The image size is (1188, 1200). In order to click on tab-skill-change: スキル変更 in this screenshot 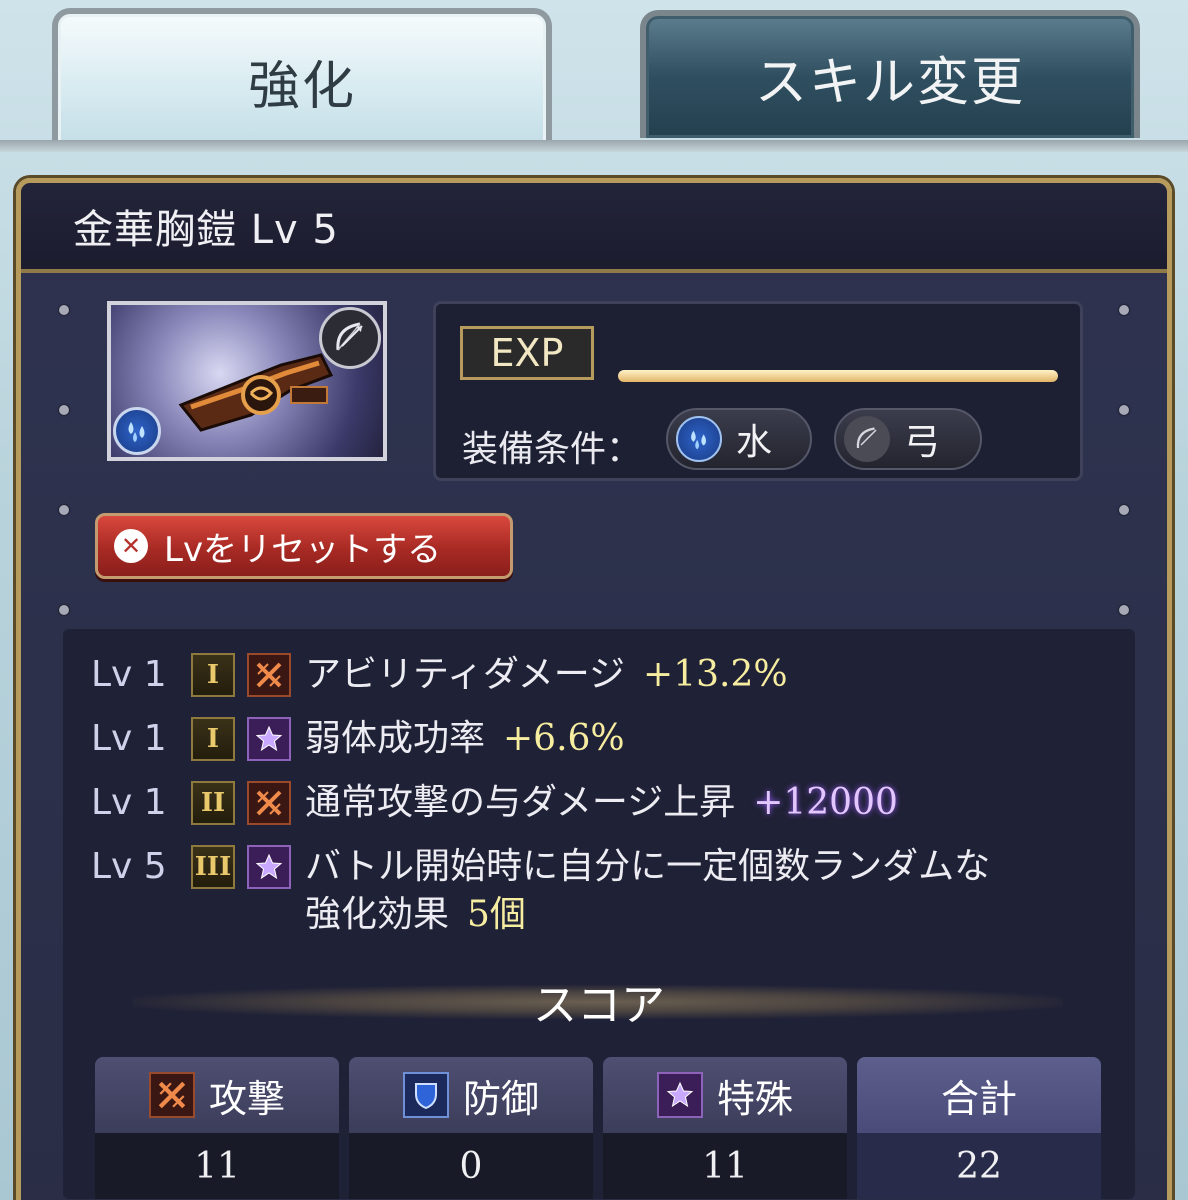, I will do `click(890, 74)`.